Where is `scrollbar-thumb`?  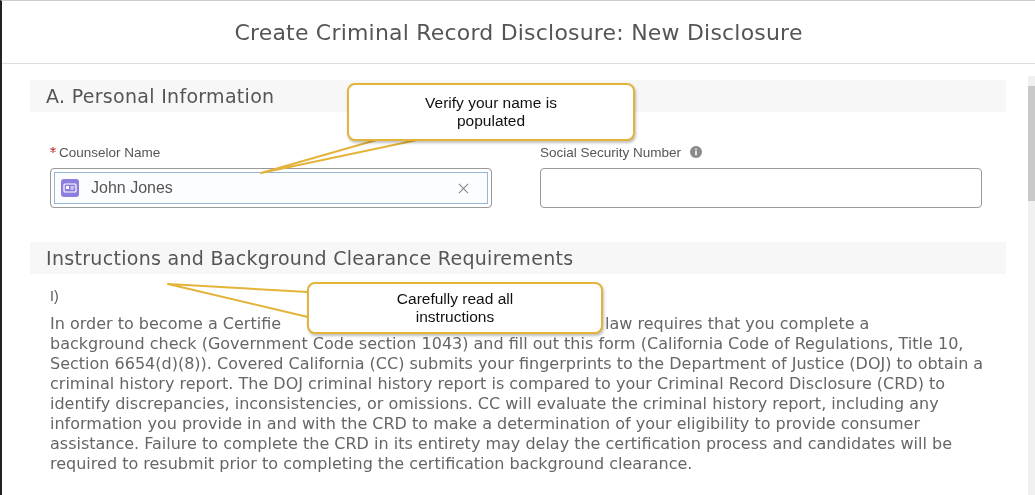 scrollbar-thumb is located at coordinates (1031, 143).